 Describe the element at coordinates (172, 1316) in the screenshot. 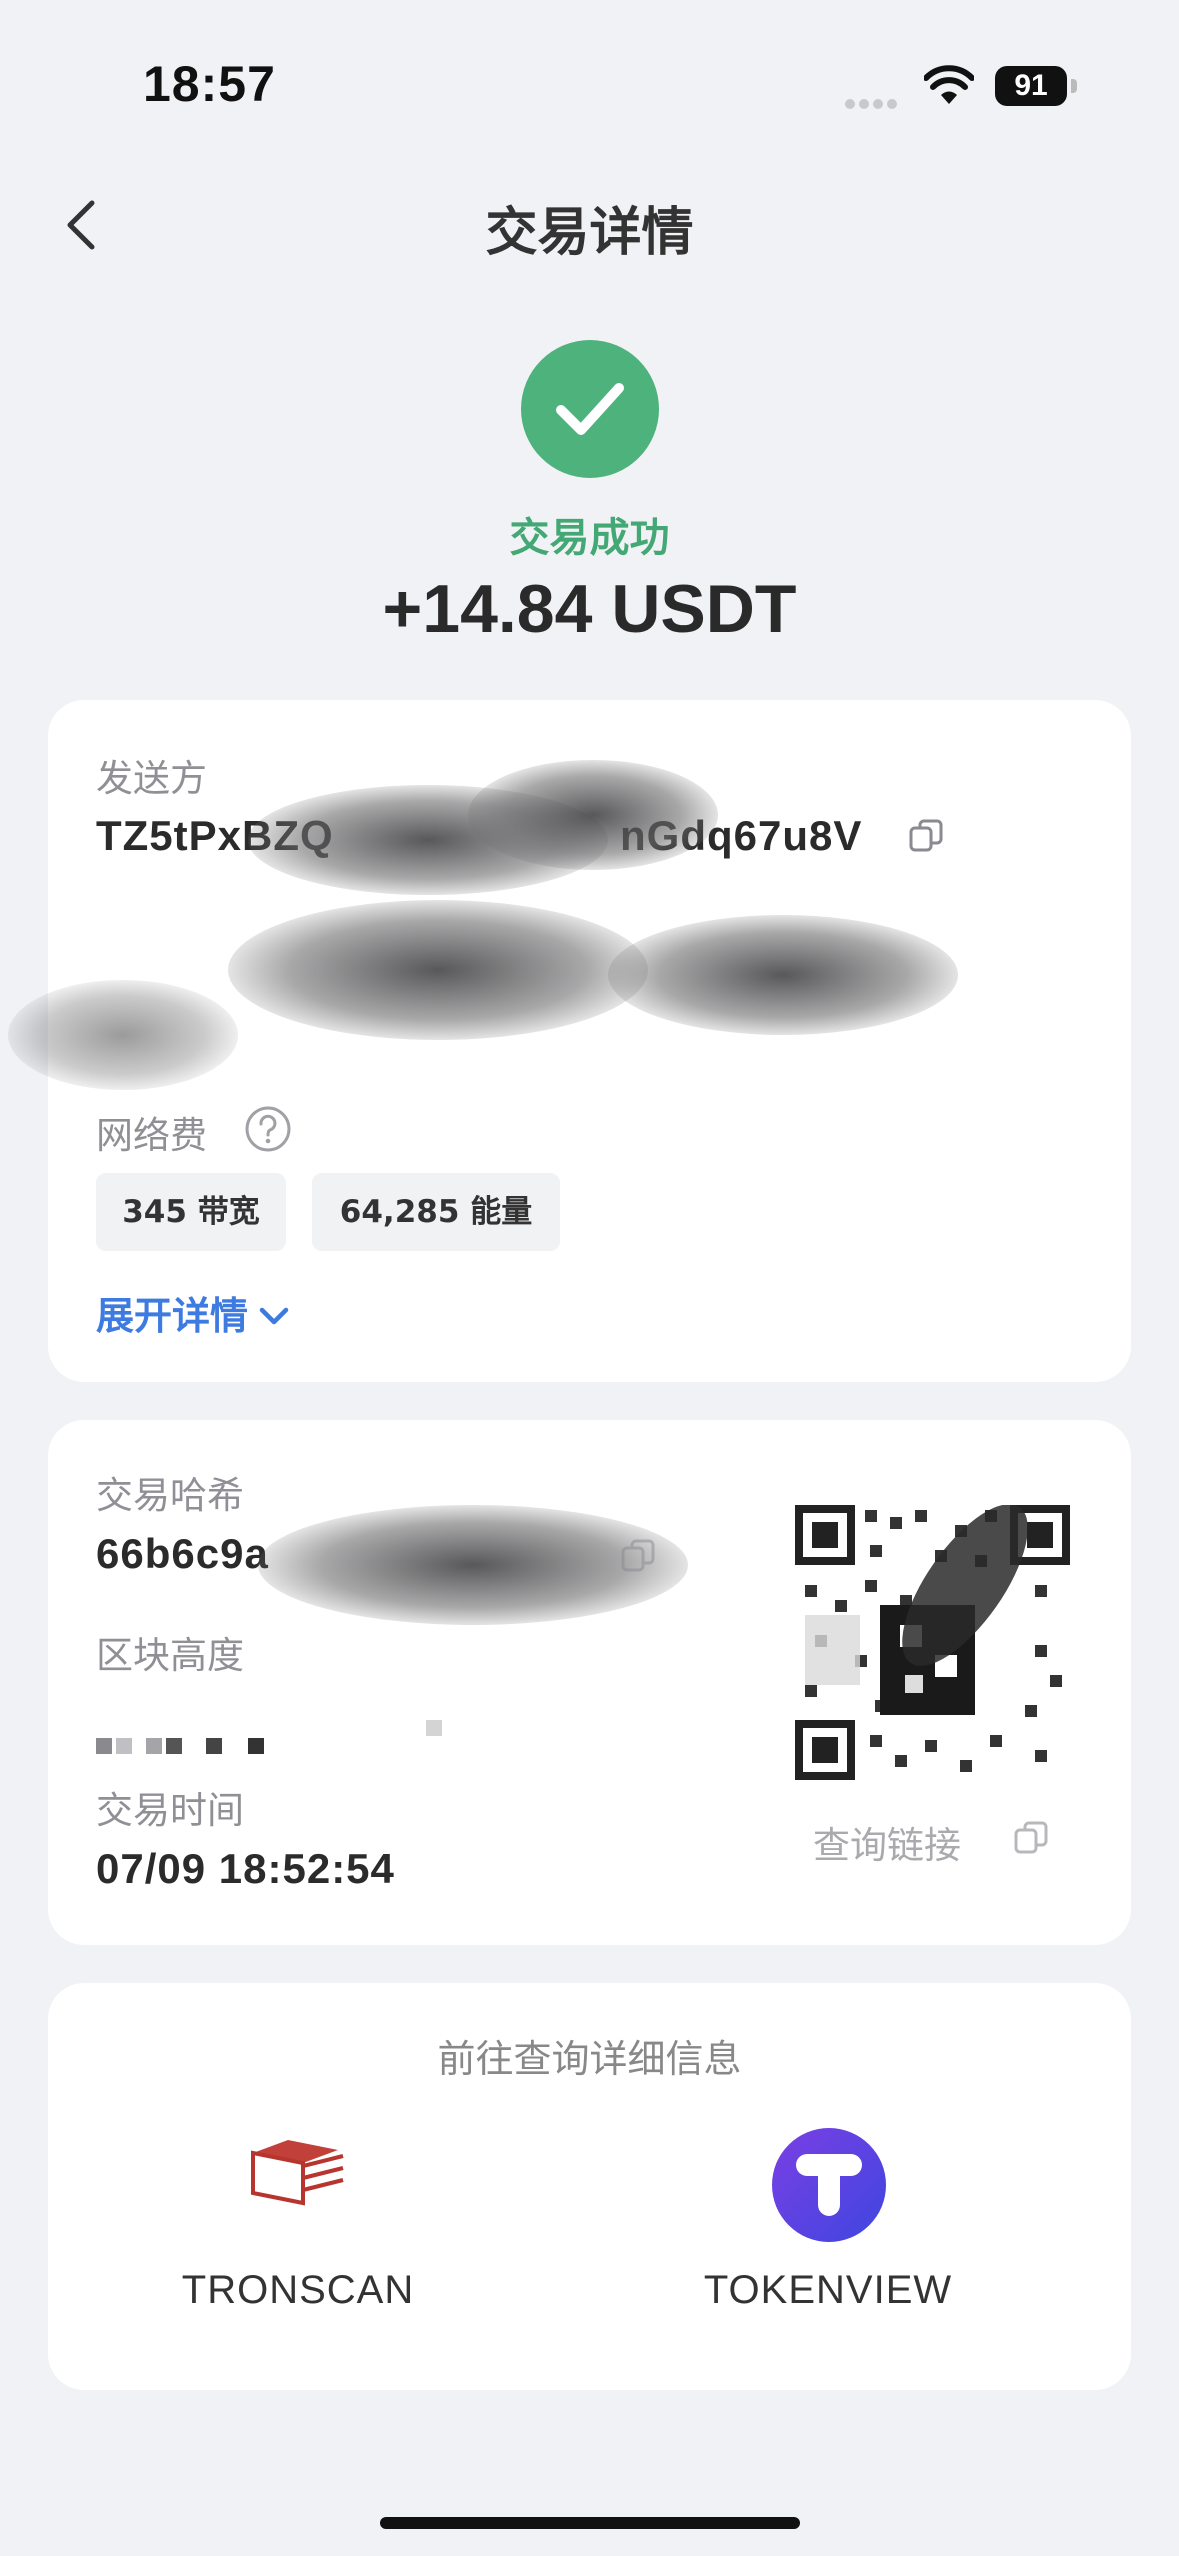

I see `expand-details-label: 展开详情` at that location.